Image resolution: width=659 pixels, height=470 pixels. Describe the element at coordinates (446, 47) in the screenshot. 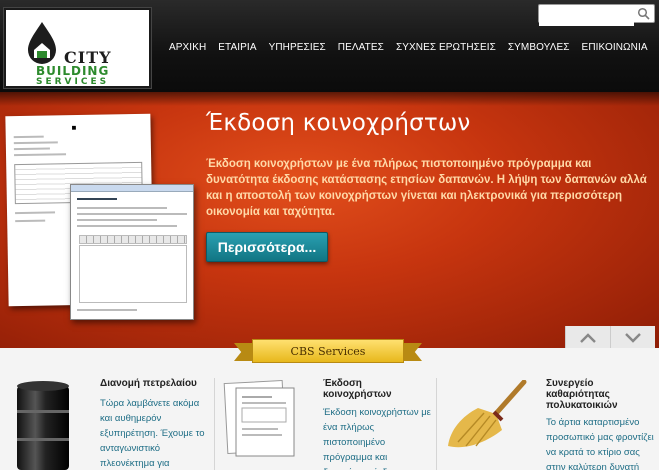

I see `nav-item-faq: ΣΥΧΝΕΣ ΕΡΩΤΗΣΕΙΣ` at that location.